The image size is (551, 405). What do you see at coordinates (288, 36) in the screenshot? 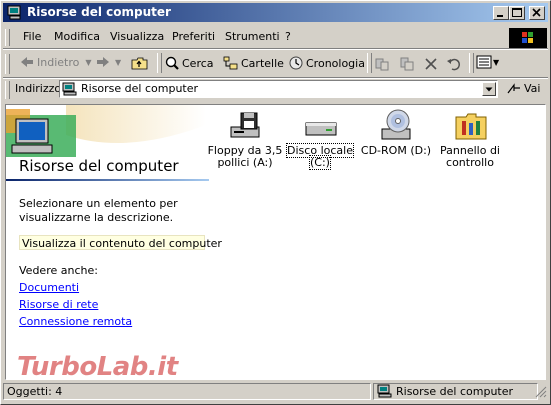
I see `menu-help: ?` at bounding box center [288, 36].